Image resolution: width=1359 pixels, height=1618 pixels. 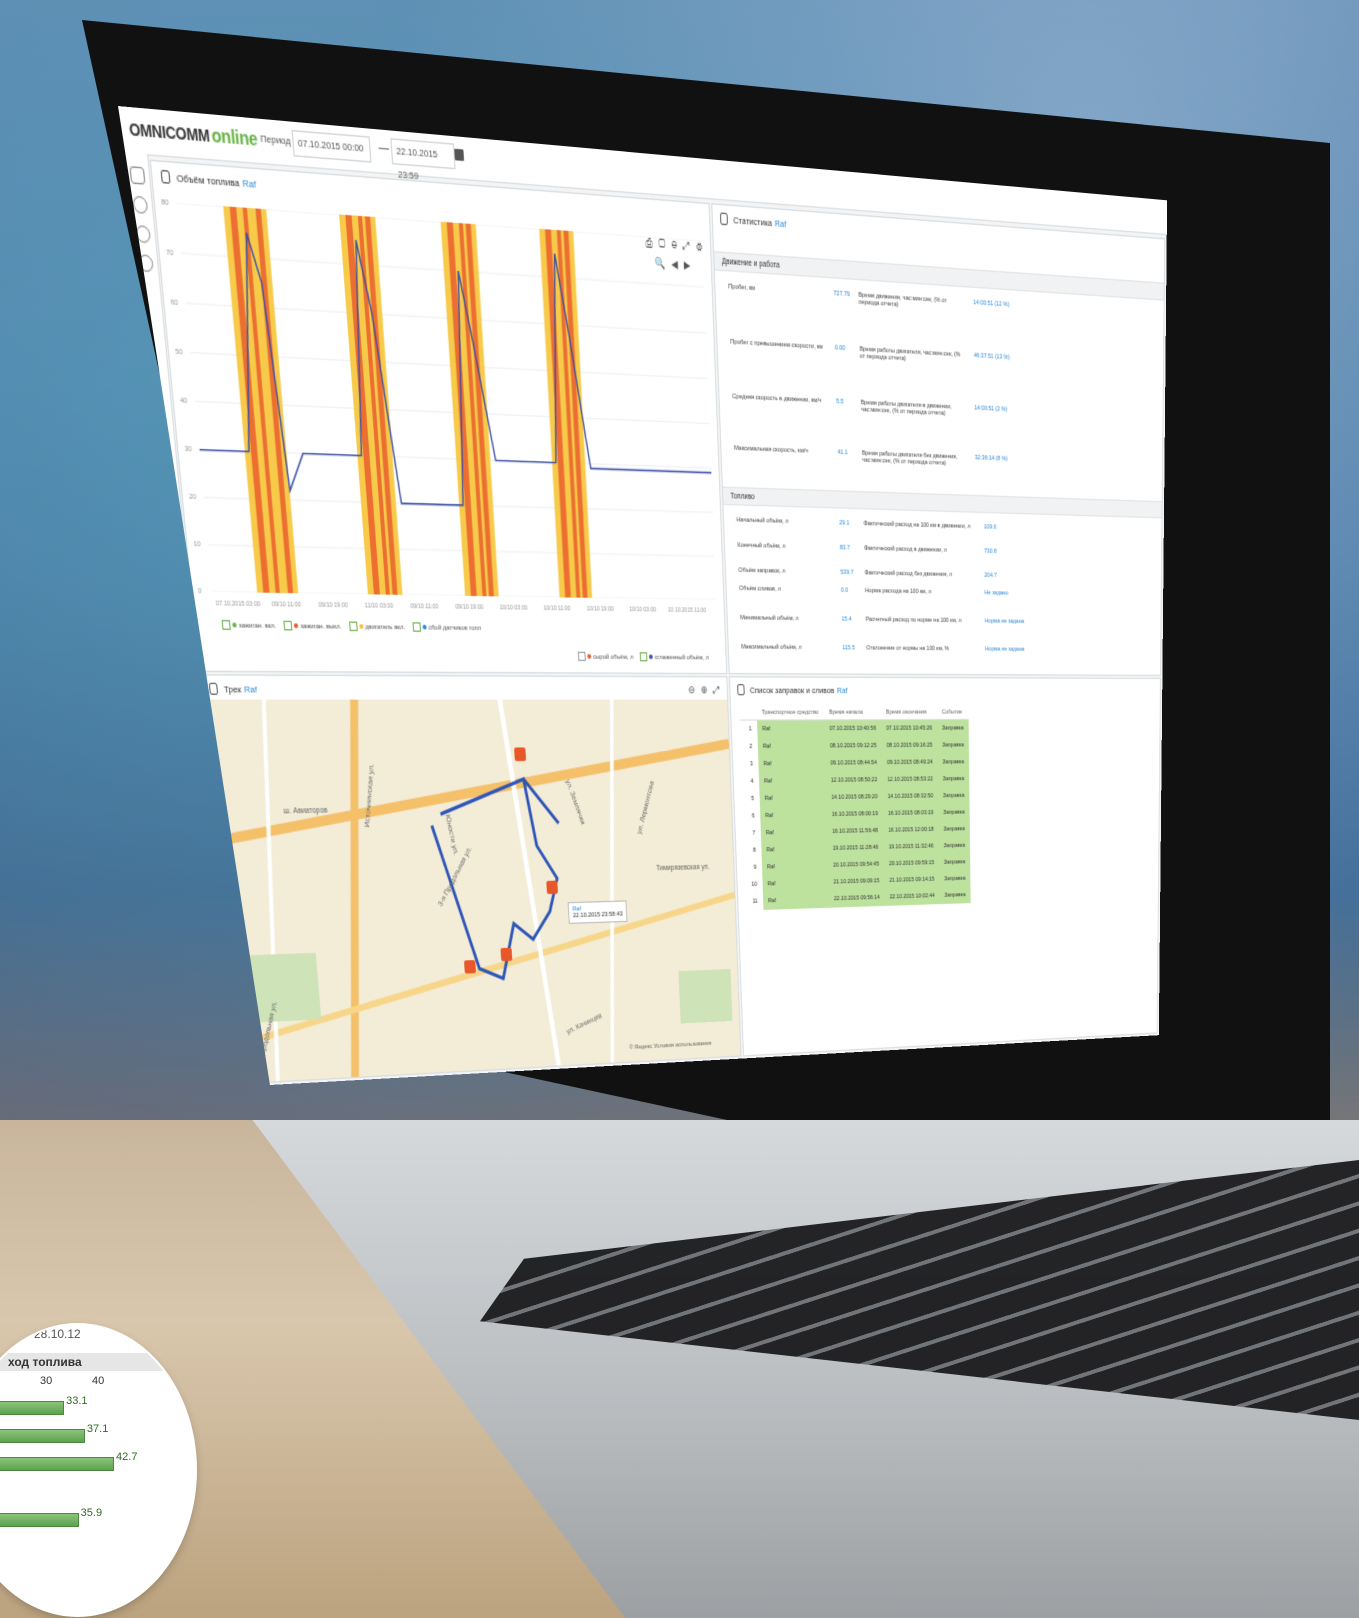 I want to click on map-tools: ⊖ ⊕ ⤢, so click(x=705, y=690).